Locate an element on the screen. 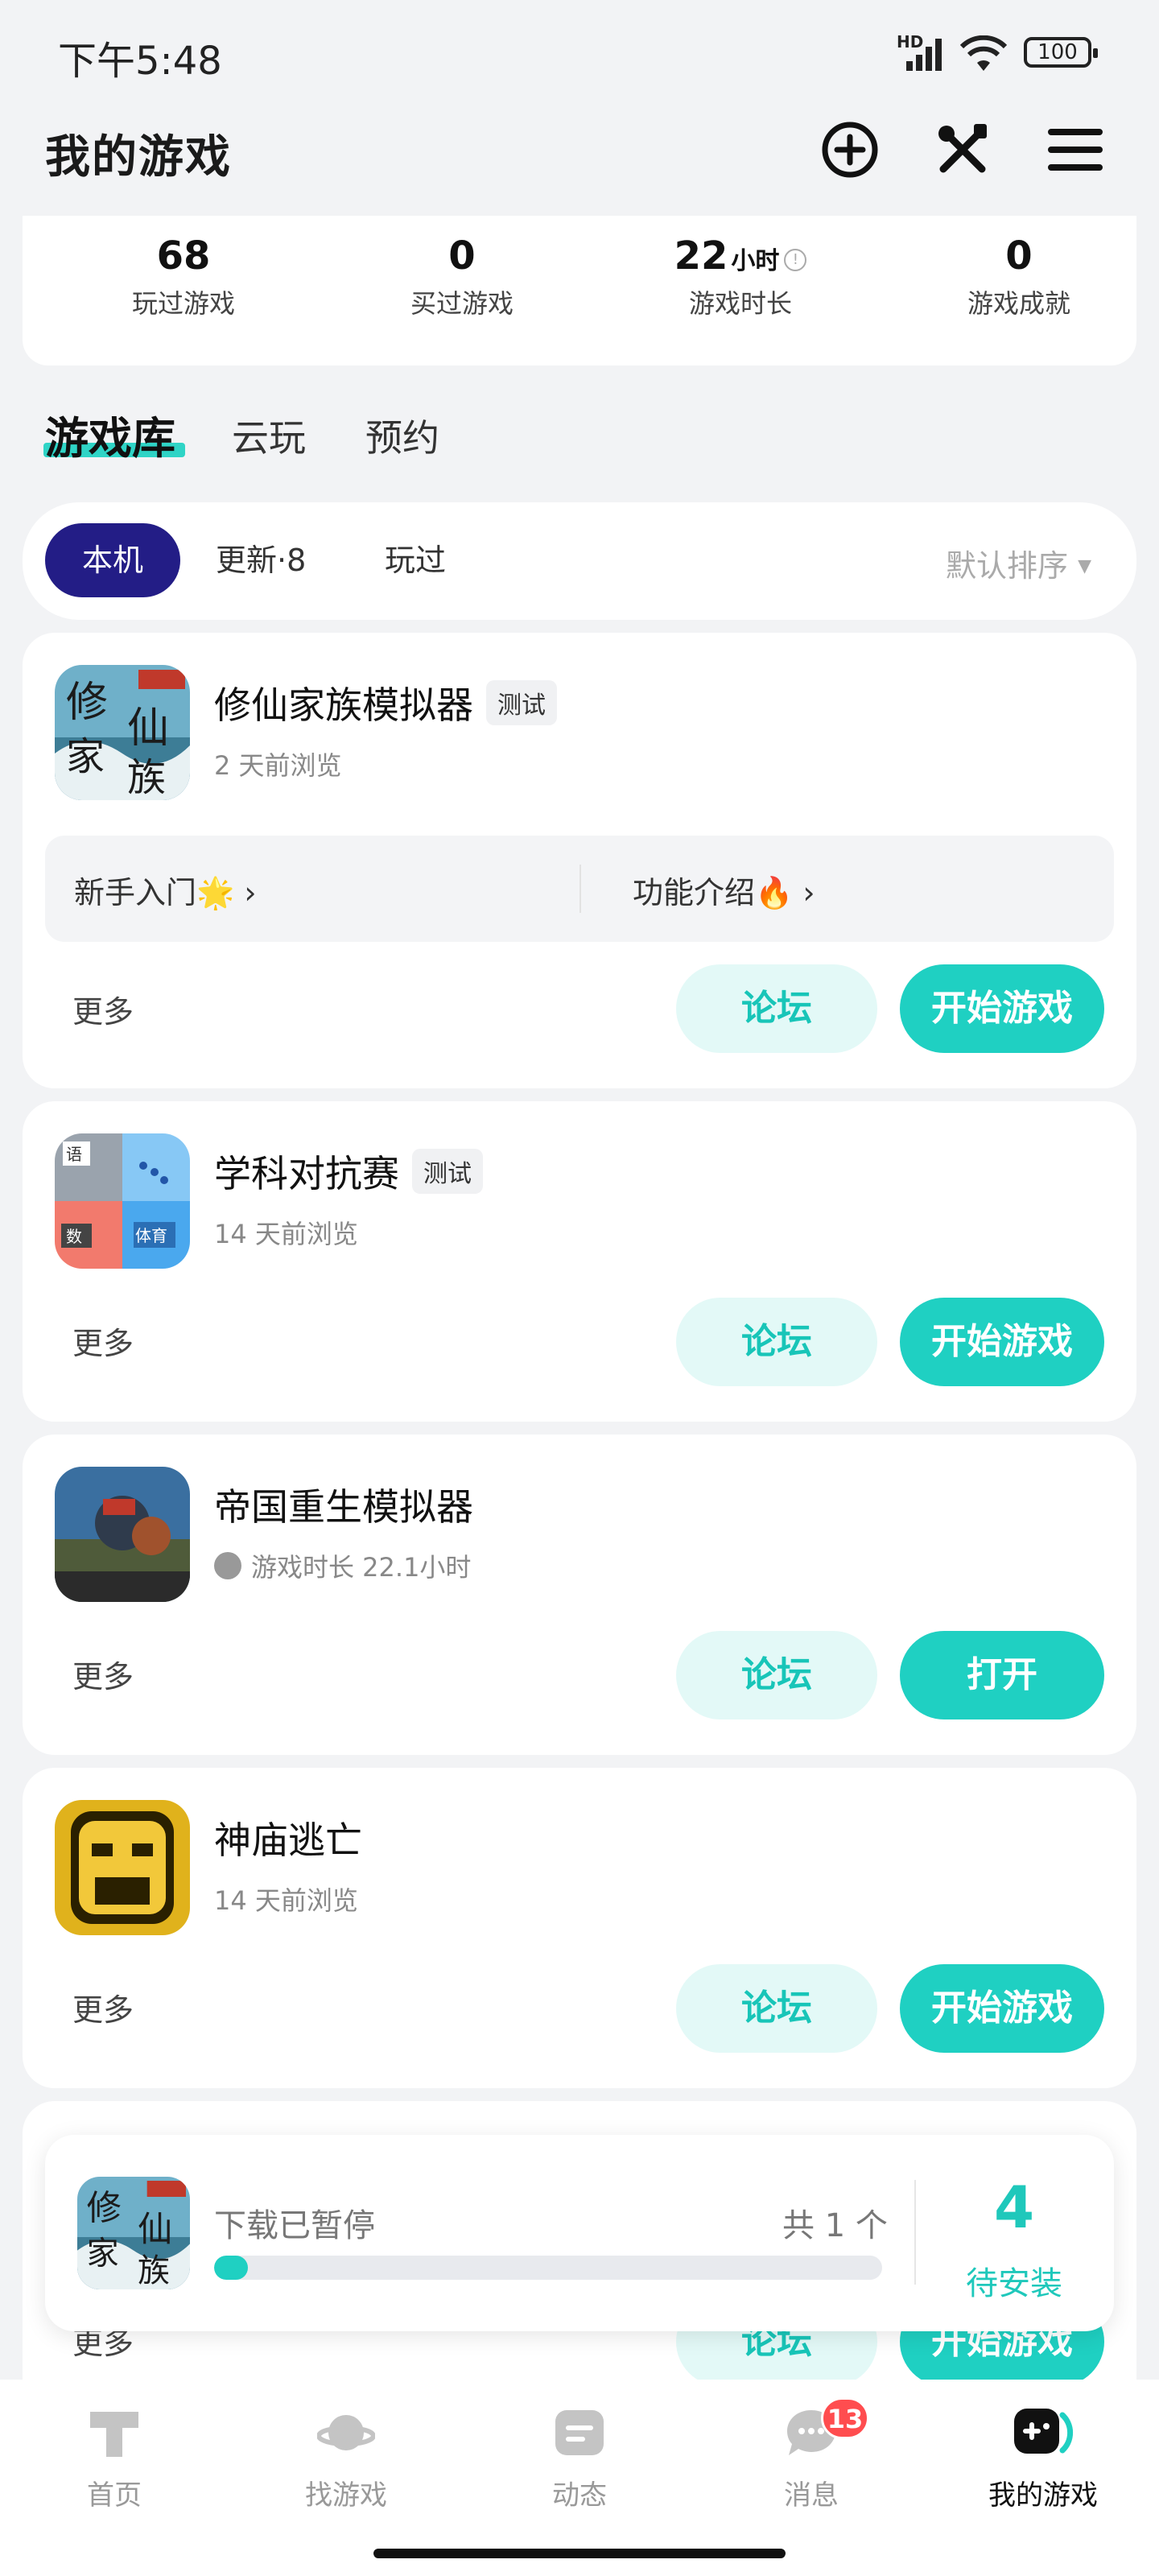  svg-text: 修 is located at coordinates (105, 2208).